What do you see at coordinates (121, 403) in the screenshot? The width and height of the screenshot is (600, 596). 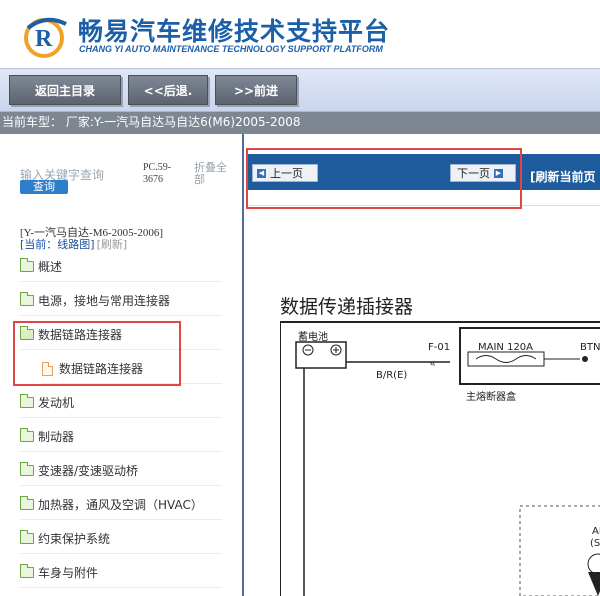 I see `tree-item-engine: 发动机` at bounding box center [121, 403].